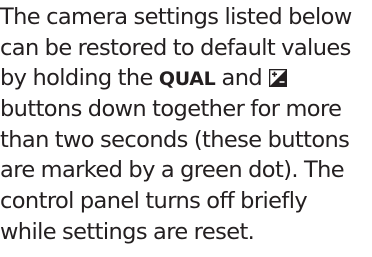 This screenshot has height=257, width=372. Describe the element at coordinates (171, 109) in the screenshot. I see `text-line-4: buttons down together for more` at that location.